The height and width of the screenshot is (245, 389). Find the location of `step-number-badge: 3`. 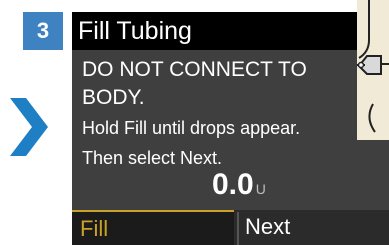

step-number-badge: 3 is located at coordinates (43, 31).